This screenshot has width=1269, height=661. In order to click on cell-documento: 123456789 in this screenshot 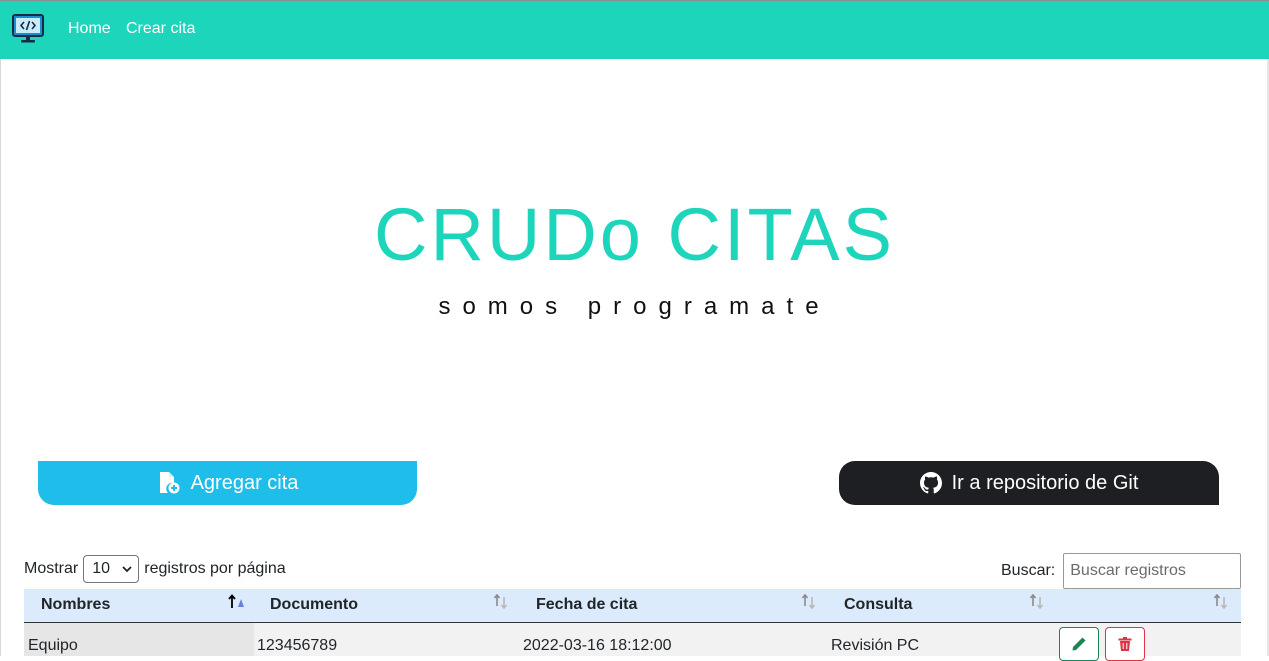, I will do `click(297, 645)`.